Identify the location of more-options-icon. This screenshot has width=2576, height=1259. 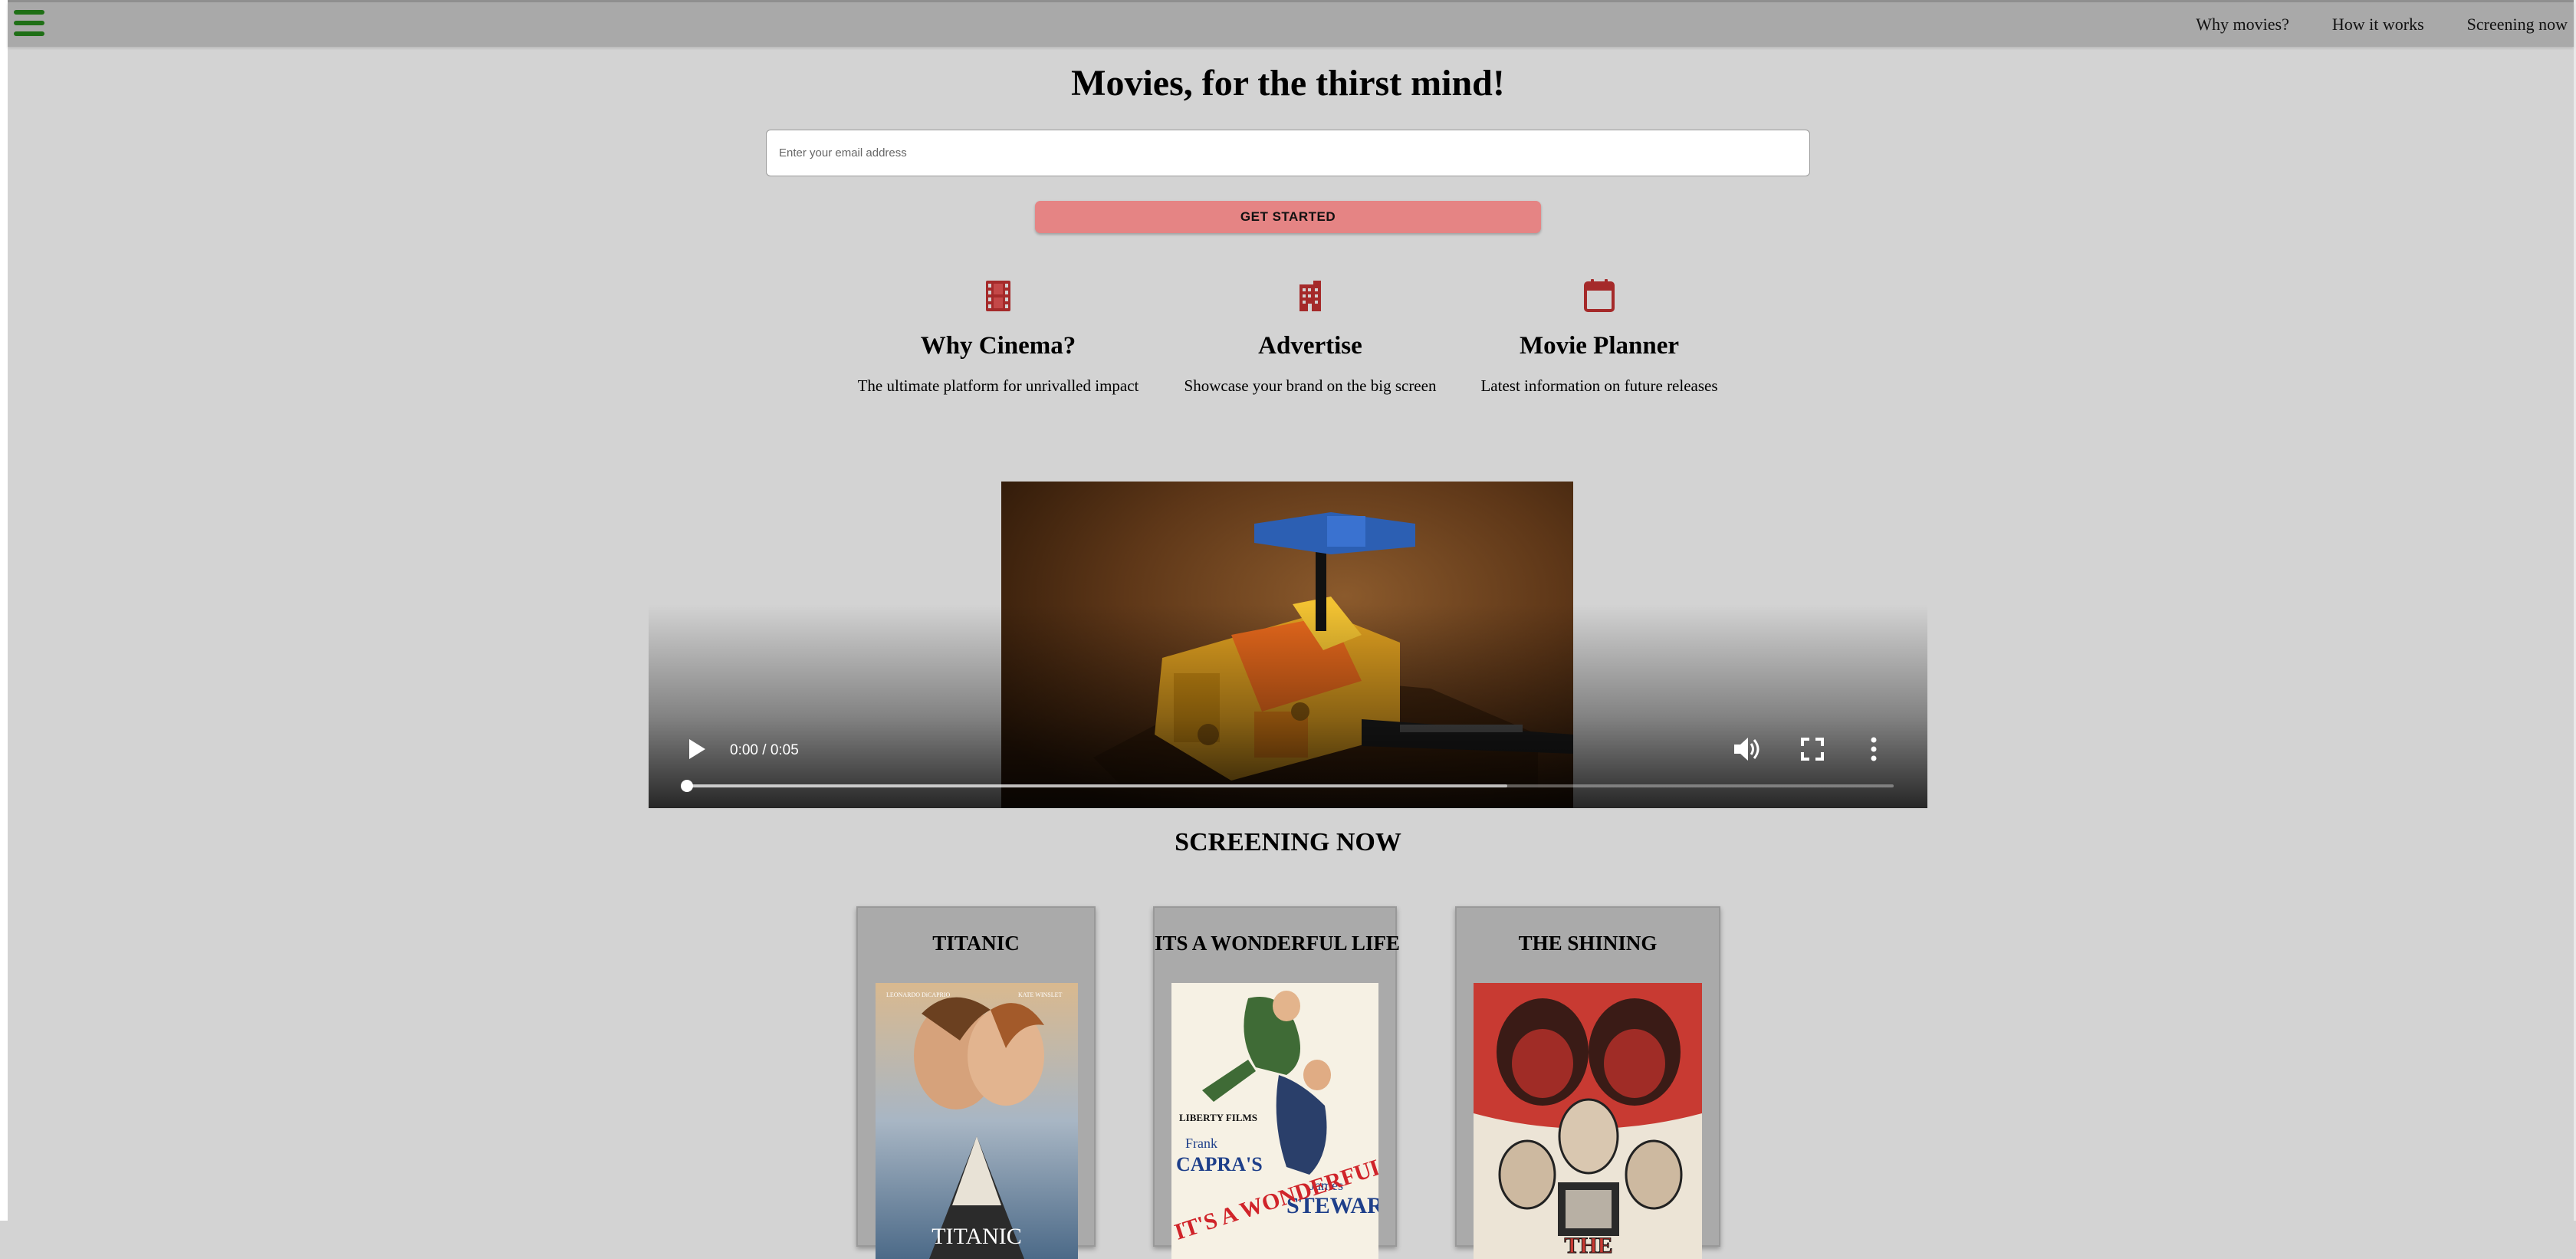
(1873, 749).